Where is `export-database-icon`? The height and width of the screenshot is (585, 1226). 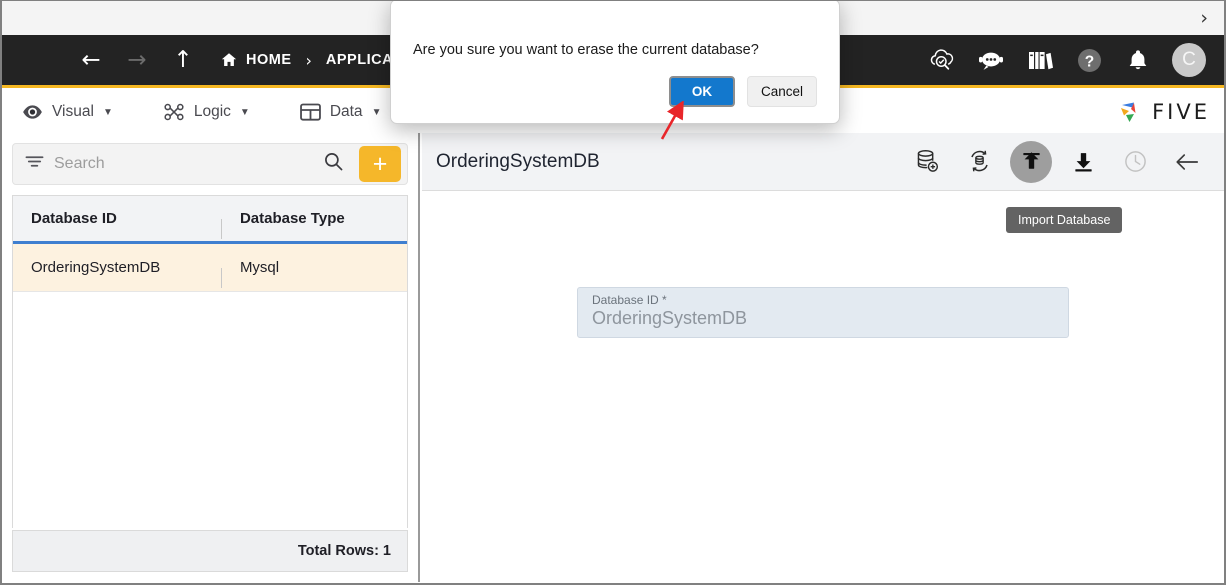
export-database-icon is located at coordinates (1083, 162).